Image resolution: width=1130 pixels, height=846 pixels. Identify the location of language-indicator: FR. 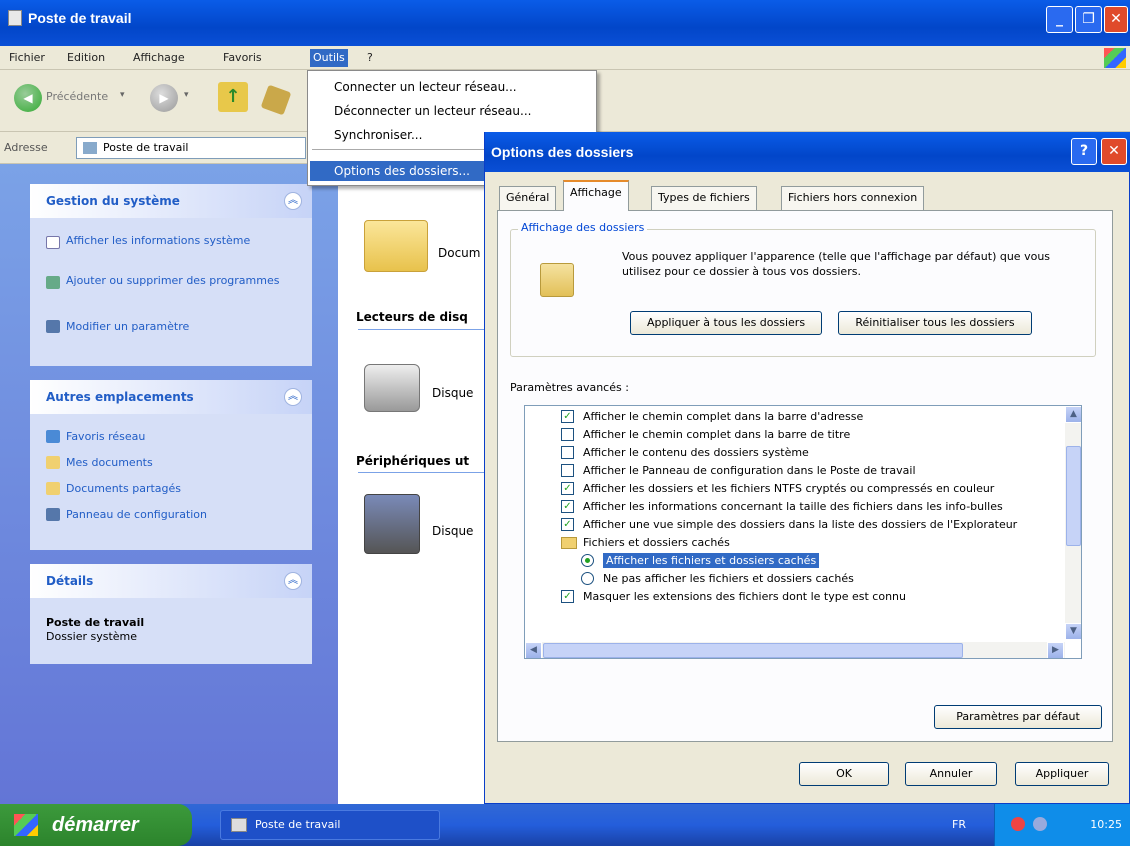
(959, 824).